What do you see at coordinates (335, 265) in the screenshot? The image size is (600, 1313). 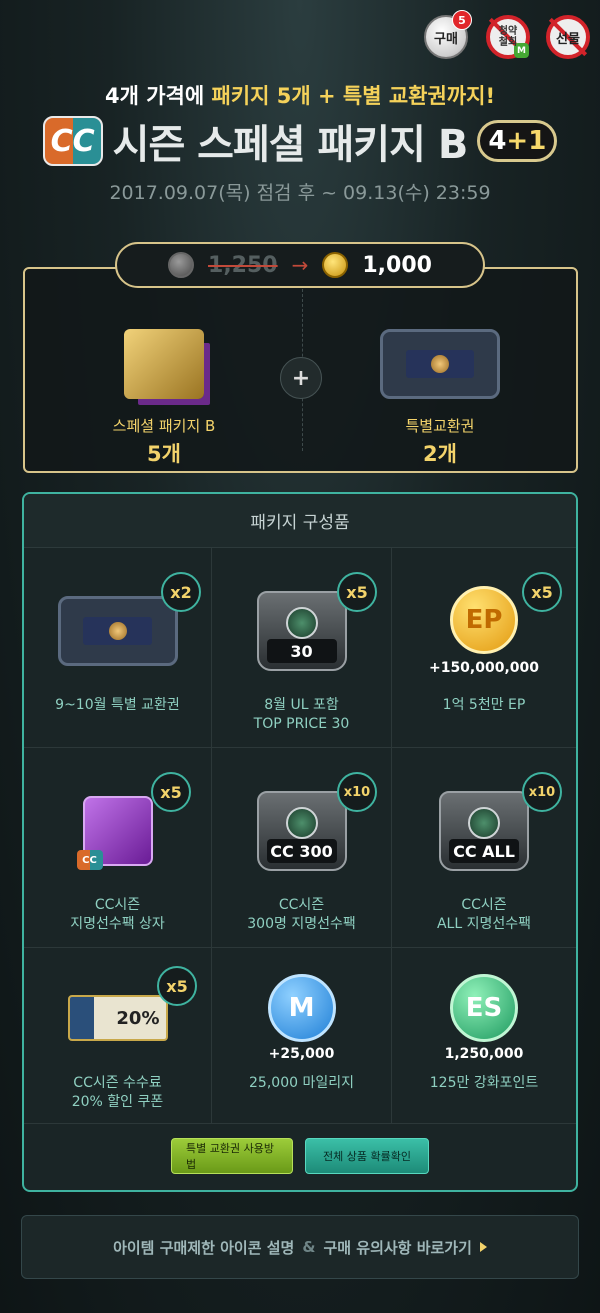 I see `gold-coin-icon` at bounding box center [335, 265].